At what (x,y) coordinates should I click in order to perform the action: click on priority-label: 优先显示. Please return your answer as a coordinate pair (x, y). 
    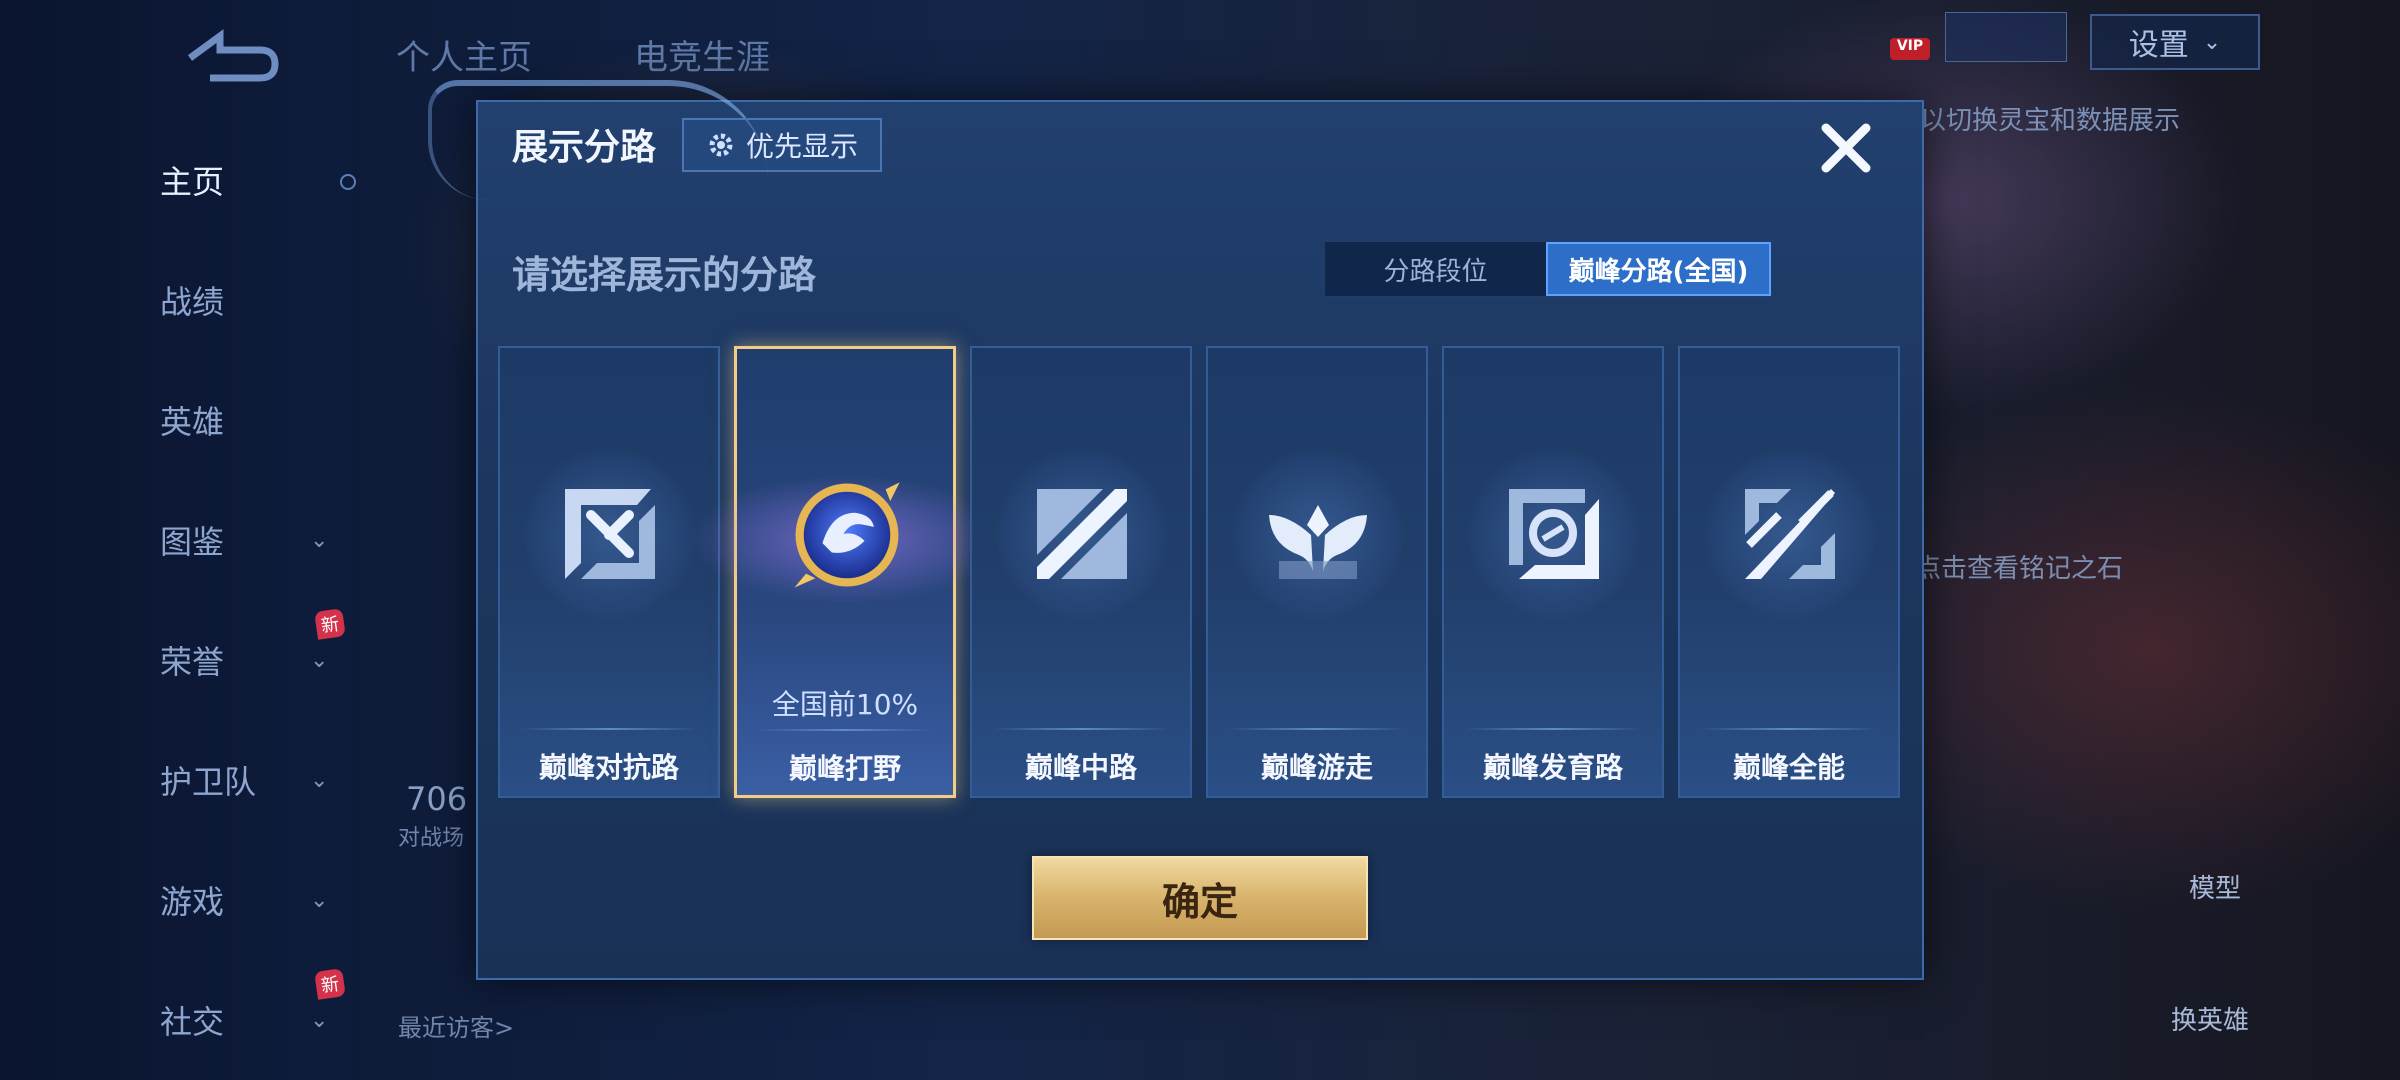
    Looking at the image, I should click on (801, 146).